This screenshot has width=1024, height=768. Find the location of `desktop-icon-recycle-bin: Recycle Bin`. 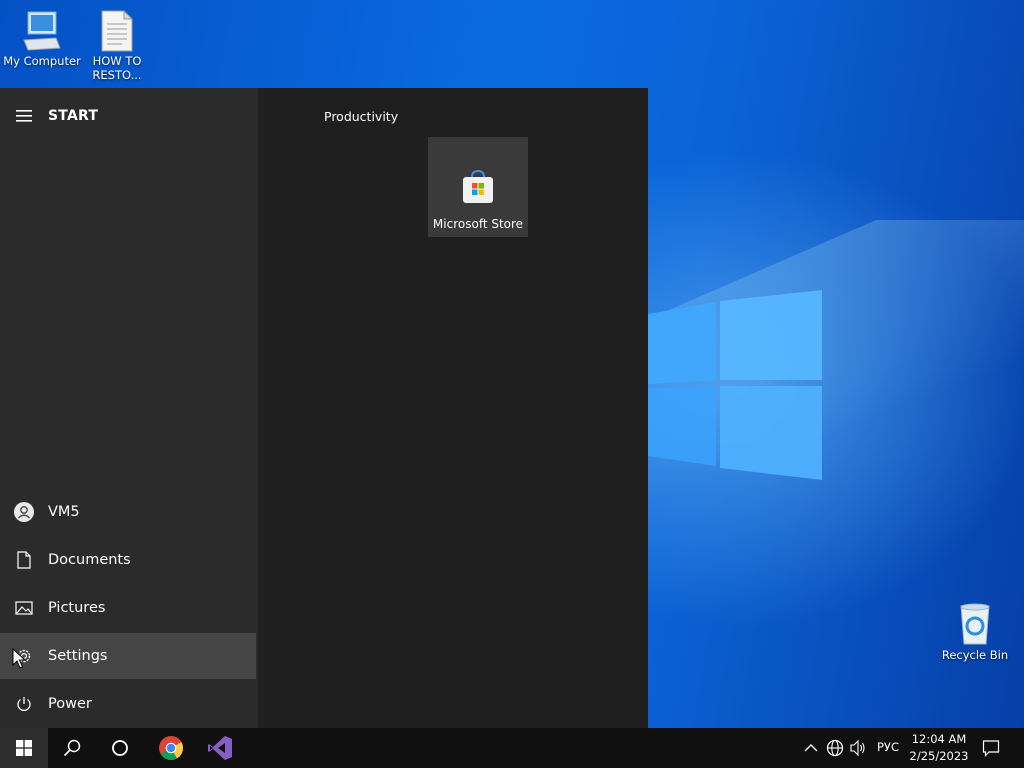

desktop-icon-recycle-bin: Recycle Bin is located at coordinates (975, 632).